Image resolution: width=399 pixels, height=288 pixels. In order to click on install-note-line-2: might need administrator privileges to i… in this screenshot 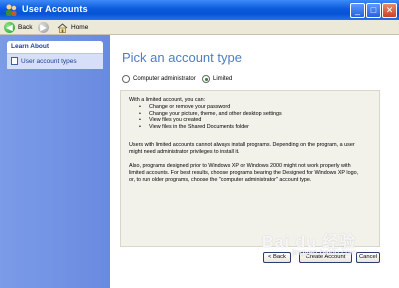, I will do `click(184, 152)`.